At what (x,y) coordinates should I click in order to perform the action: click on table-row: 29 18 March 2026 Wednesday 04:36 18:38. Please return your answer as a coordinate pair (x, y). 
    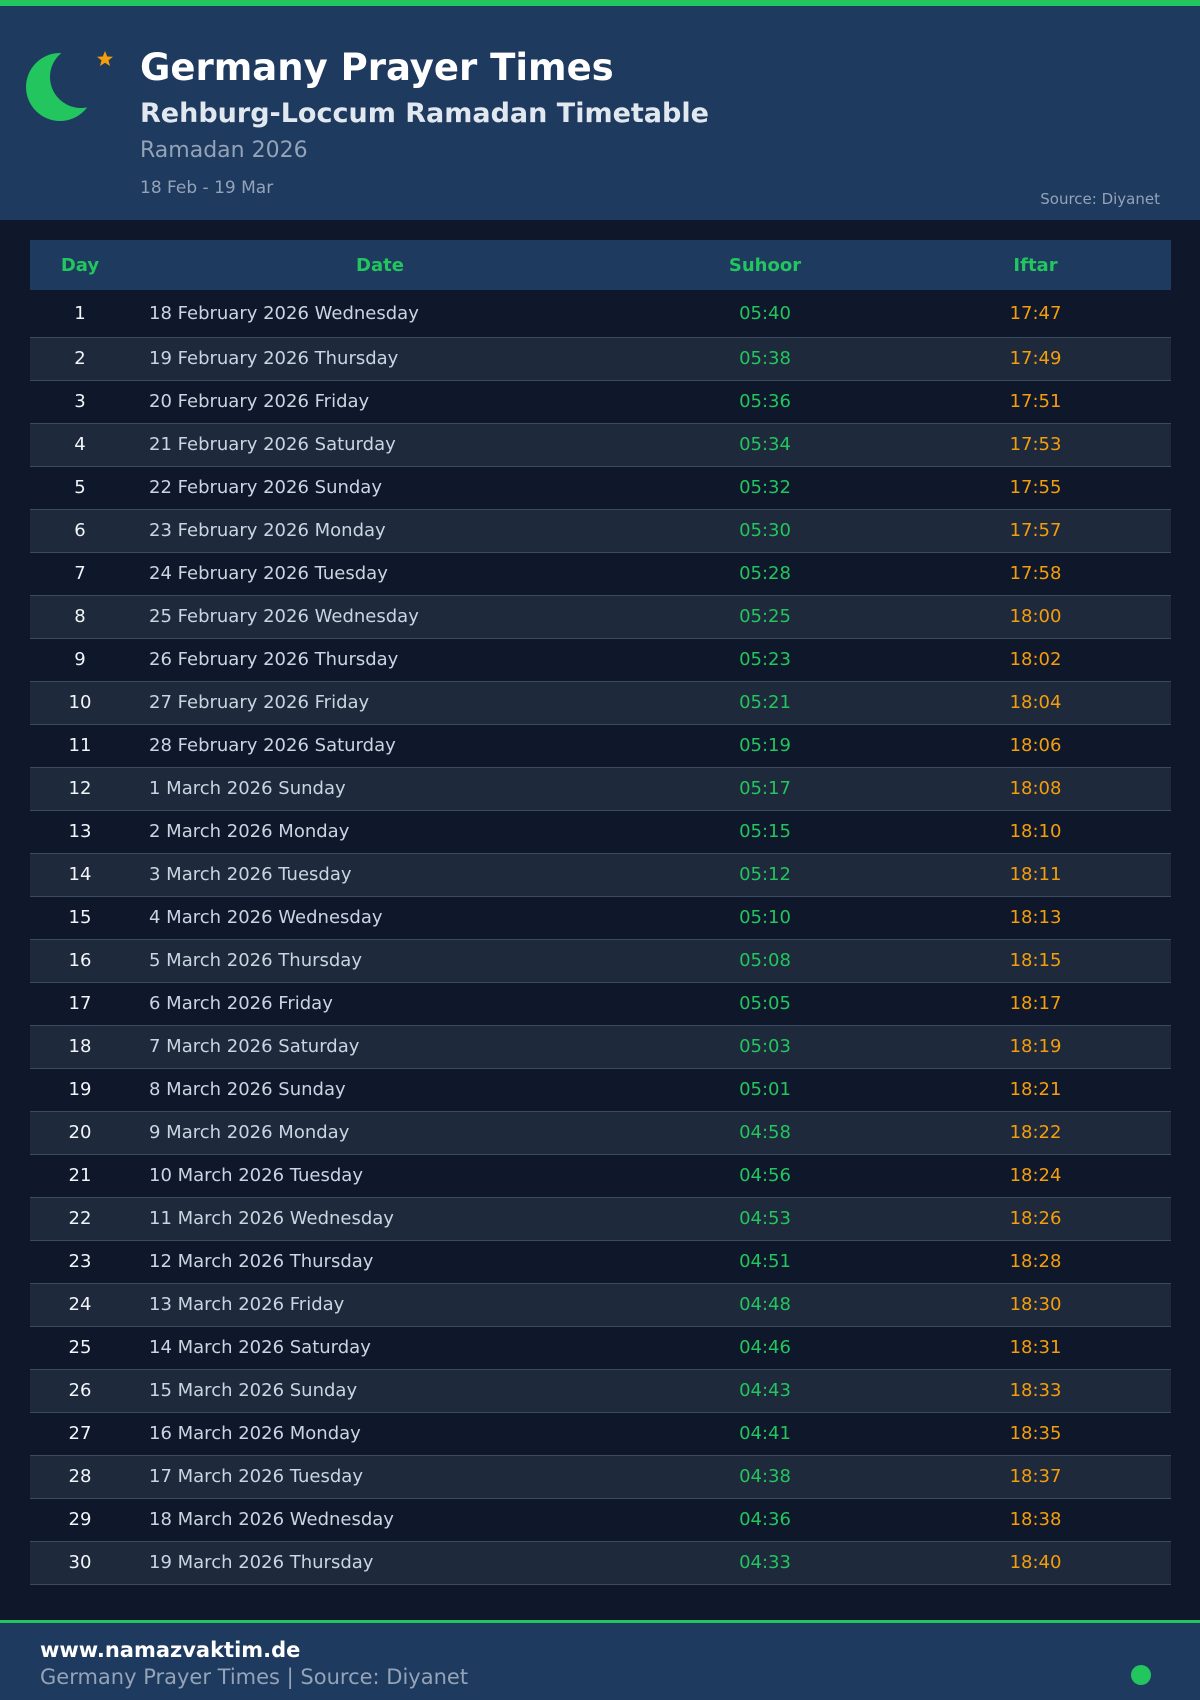
    Looking at the image, I should click on (600, 1519).